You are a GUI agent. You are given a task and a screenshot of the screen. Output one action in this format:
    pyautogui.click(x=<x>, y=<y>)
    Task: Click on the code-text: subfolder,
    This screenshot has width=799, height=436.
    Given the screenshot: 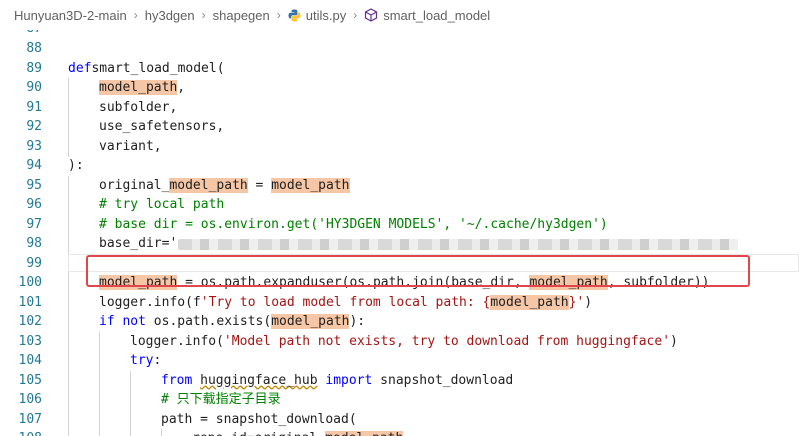 What is the action you would take?
    pyautogui.click(x=138, y=108)
    